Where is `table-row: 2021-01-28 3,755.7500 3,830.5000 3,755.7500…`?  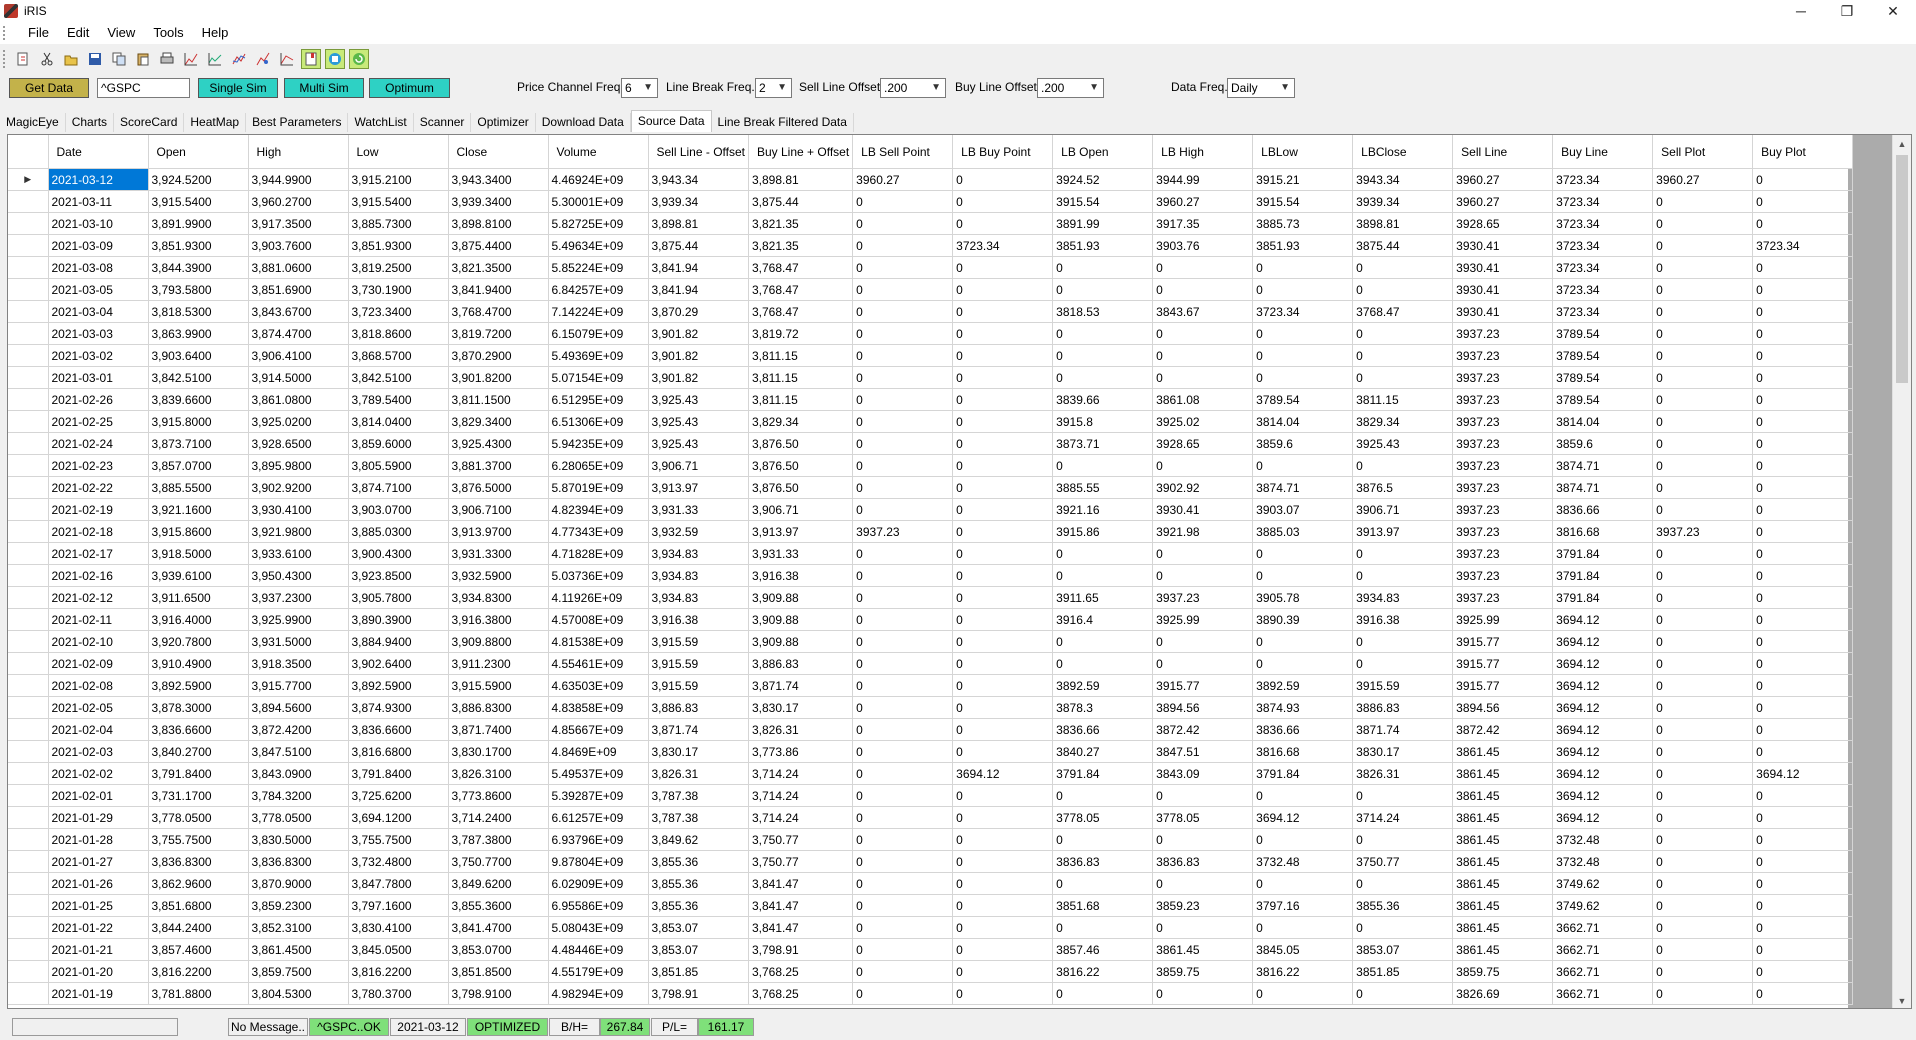
table-row: 2021-01-28 3,755.7500 3,830.5000 3,755.7500… is located at coordinates (931, 839).